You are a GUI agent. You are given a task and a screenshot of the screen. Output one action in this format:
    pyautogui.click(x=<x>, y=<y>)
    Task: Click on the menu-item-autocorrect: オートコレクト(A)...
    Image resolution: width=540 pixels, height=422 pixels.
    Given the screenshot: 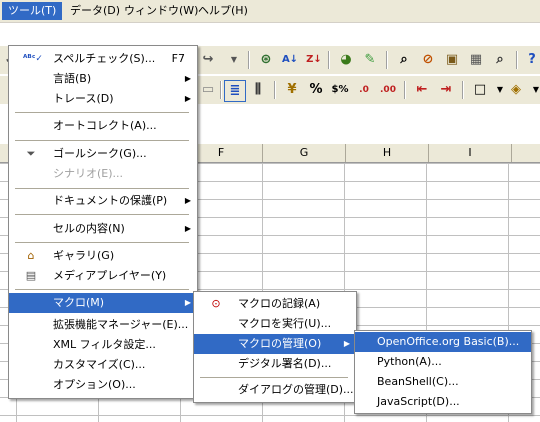 What is the action you would take?
    pyautogui.click(x=103, y=126)
    